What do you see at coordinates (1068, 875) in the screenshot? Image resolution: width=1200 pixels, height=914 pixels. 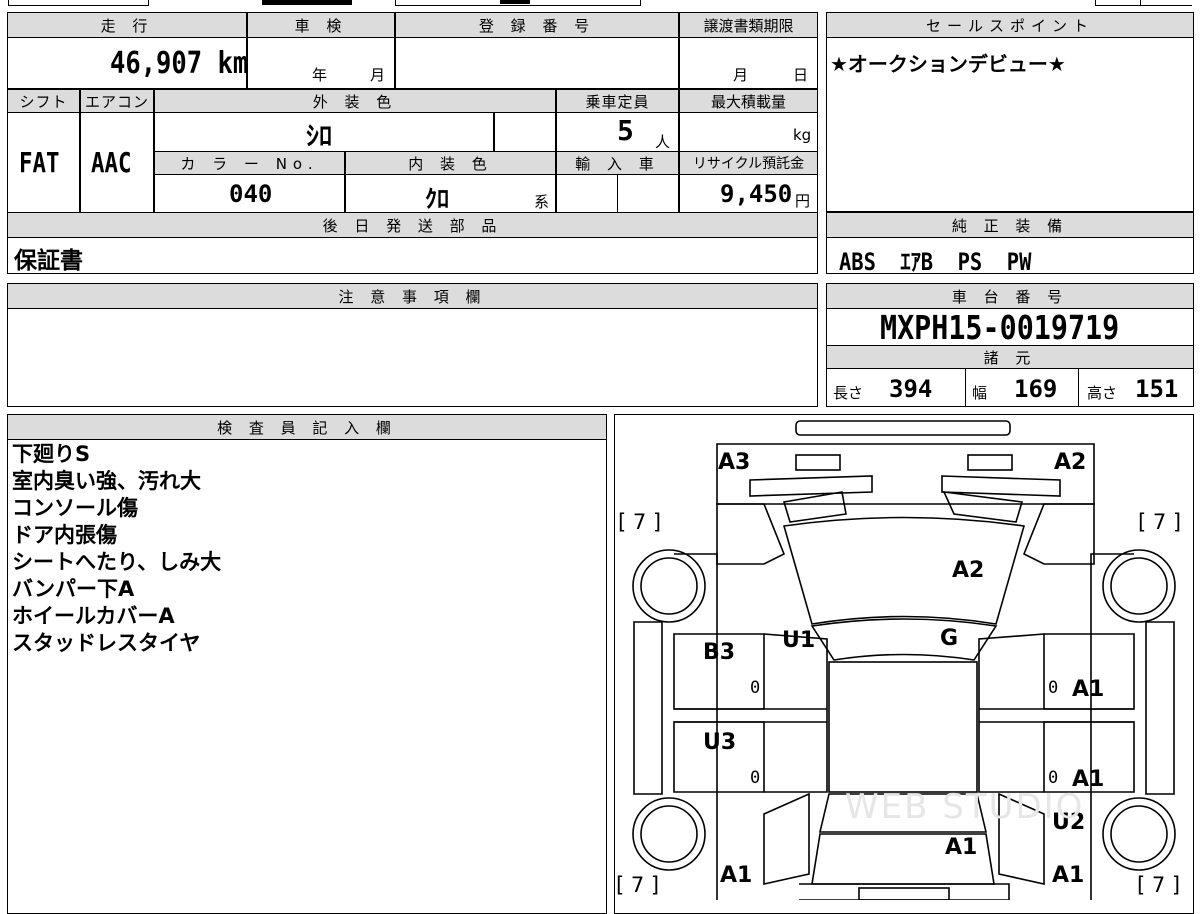 I see `damage-rear-right: A1` at bounding box center [1068, 875].